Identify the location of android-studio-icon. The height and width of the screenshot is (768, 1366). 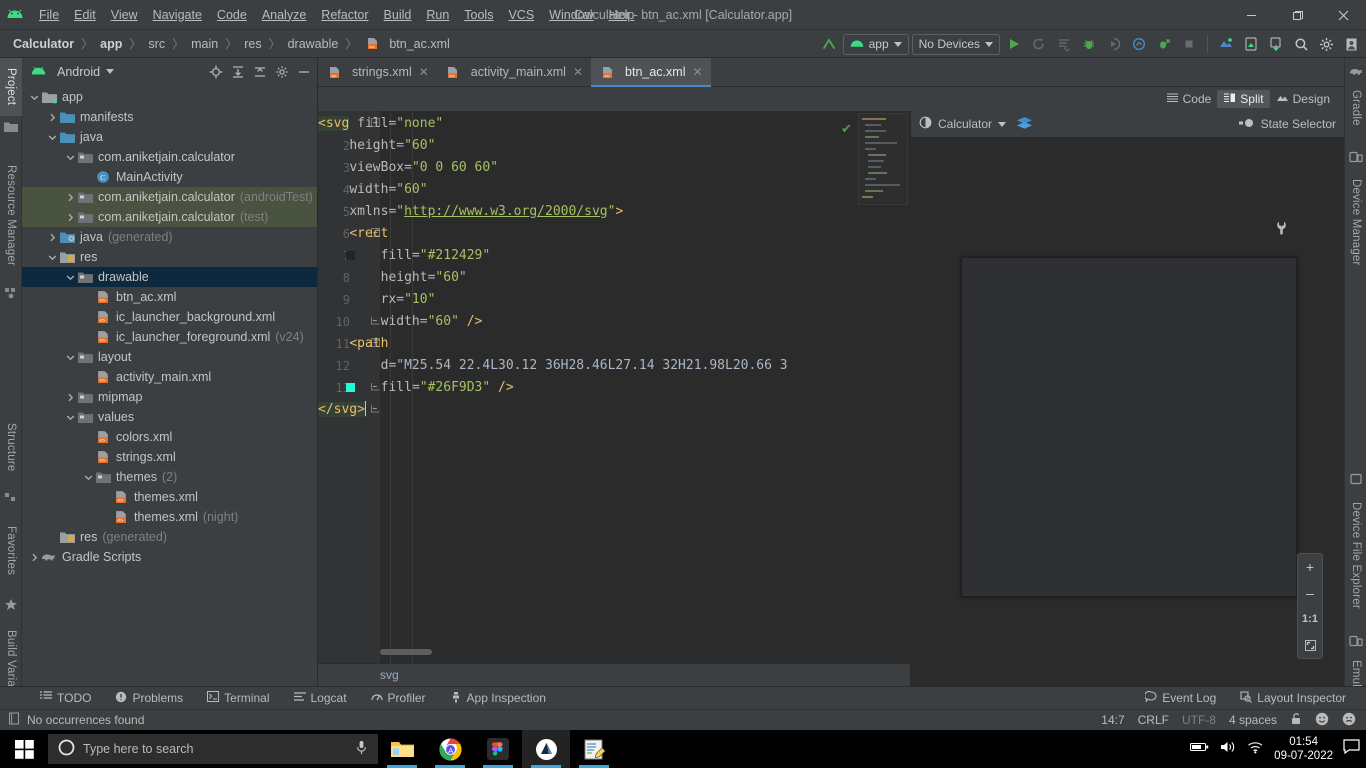
(546, 749).